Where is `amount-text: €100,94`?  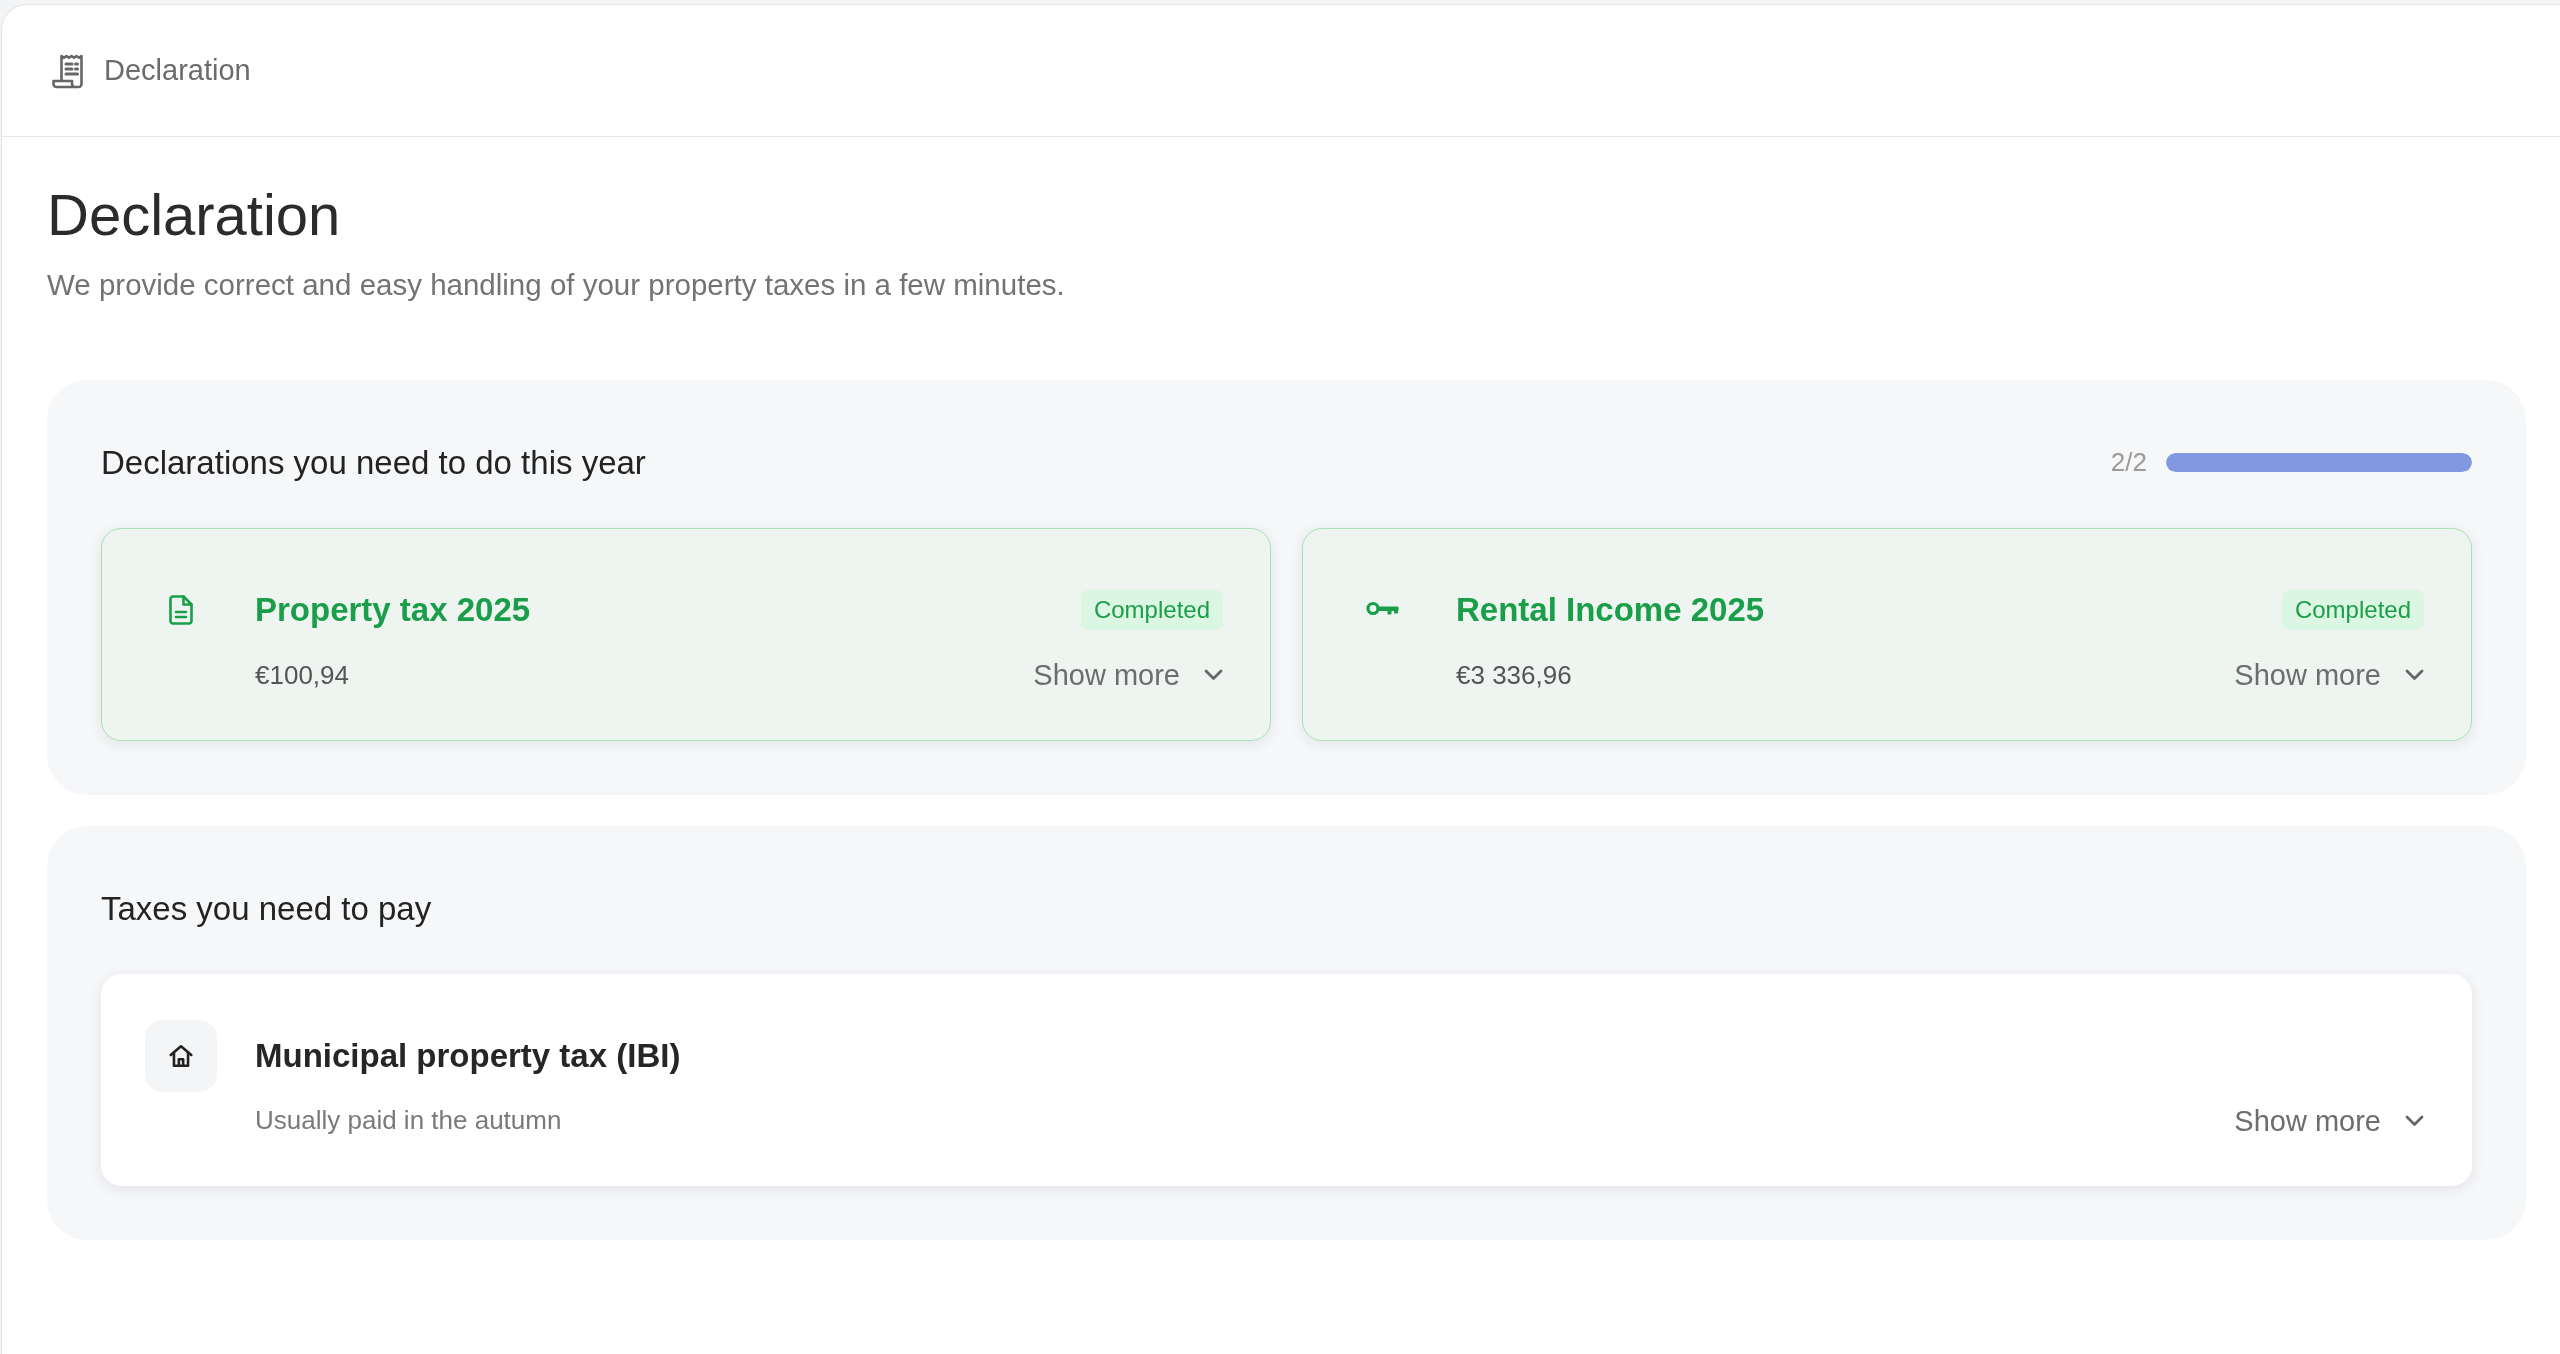 amount-text: €100,94 is located at coordinates (302, 675).